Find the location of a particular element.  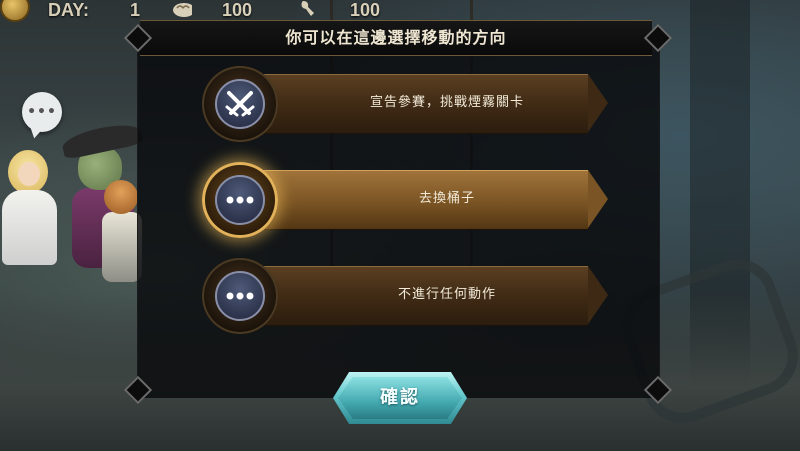

dialog-title-bar: 你可以在這邊選擇移動的方向 is located at coordinates (396, 38).